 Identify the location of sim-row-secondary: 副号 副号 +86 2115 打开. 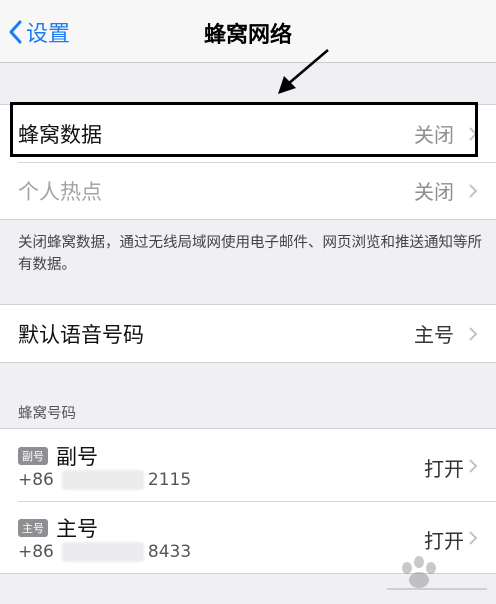
(248, 465).